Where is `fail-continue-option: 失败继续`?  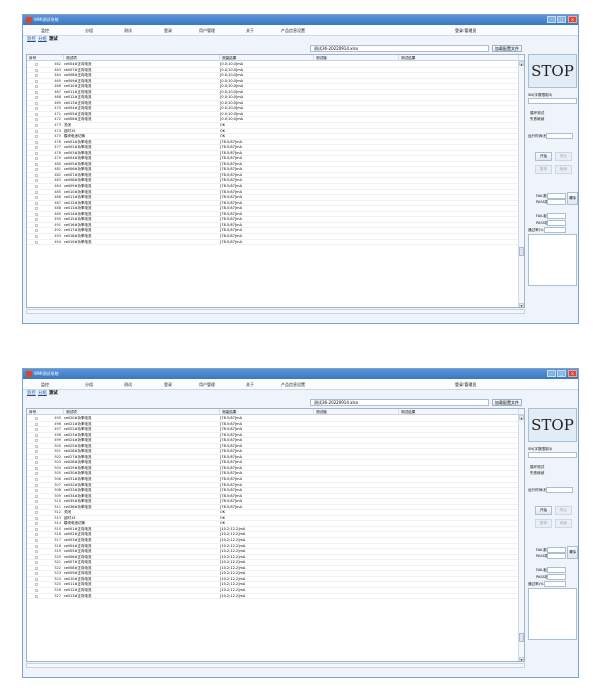 fail-continue-option: 失败继续 is located at coordinates (537, 473).